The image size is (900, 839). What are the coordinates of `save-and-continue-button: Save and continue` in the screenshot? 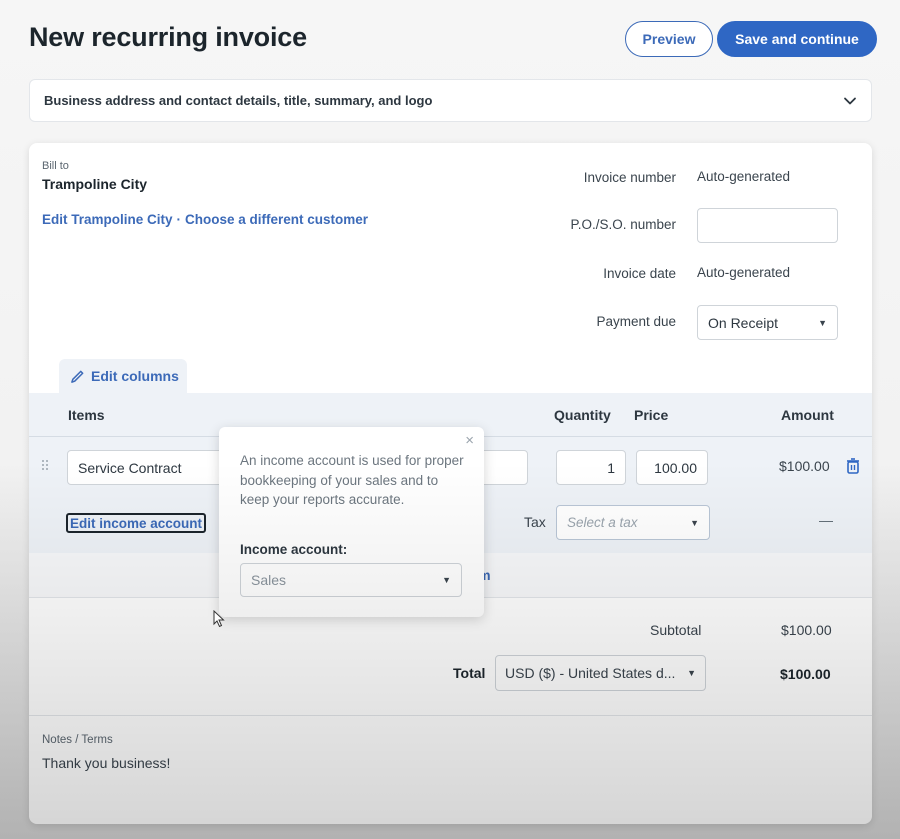 It's located at (797, 39).